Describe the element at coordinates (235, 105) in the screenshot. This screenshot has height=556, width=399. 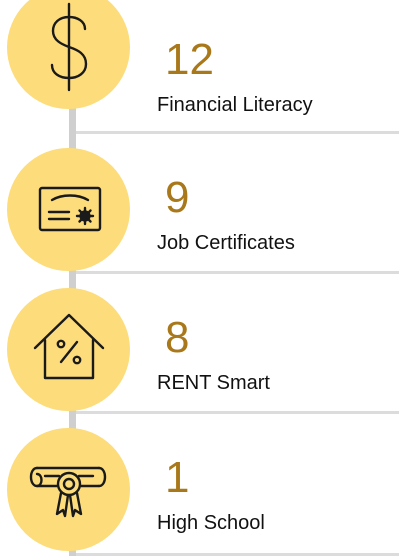
I see `stat-label: Financial Literacy` at that location.